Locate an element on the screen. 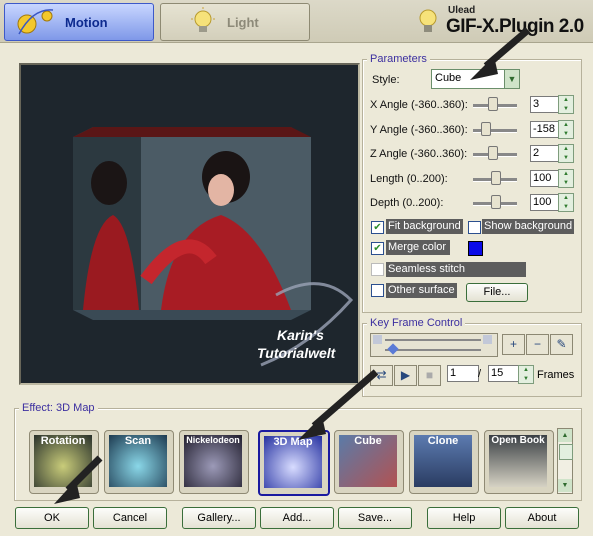 The width and height of the screenshot is (593, 536). effect-clone-label: Clone is located at coordinates (443, 441).